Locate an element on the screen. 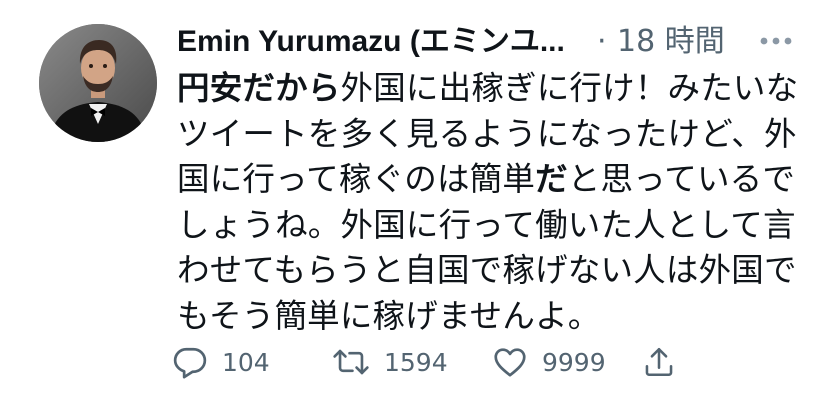 This screenshot has width=828, height=400. reply-count: 104 is located at coordinates (246, 362).